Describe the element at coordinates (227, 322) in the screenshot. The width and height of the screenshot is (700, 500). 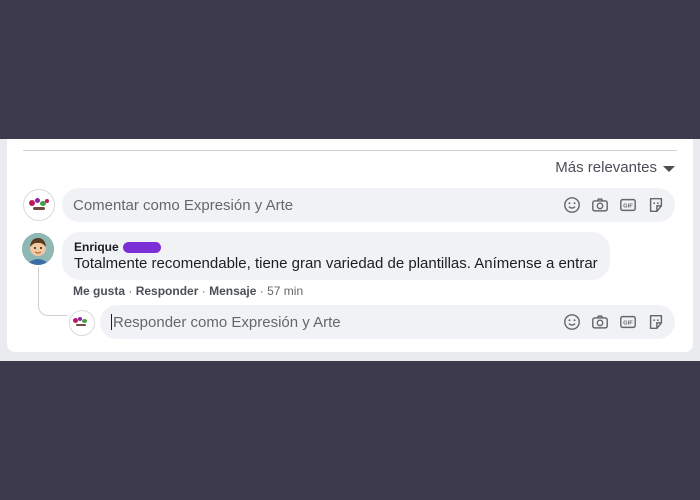
I see `reply-placeholder-text: Responder como Expresión y Arte` at that location.